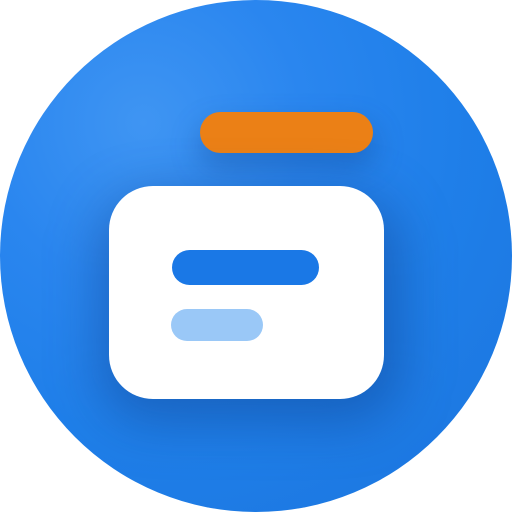 The image size is (512, 512). What do you see at coordinates (286, 132) in the screenshot?
I see `orange-tab-bar` at bounding box center [286, 132].